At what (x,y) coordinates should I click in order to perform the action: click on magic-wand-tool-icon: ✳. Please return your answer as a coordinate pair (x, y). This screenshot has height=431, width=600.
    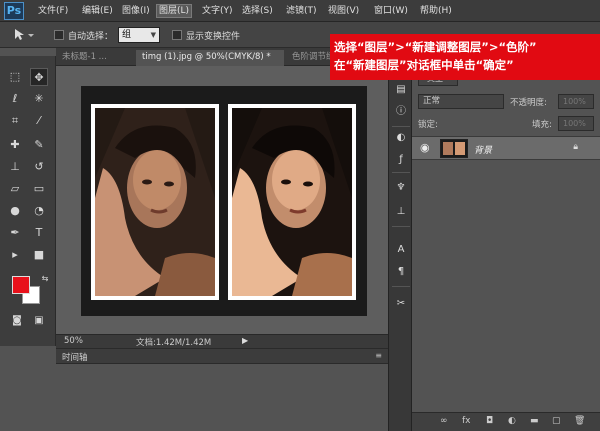
    Looking at the image, I should click on (39, 99).